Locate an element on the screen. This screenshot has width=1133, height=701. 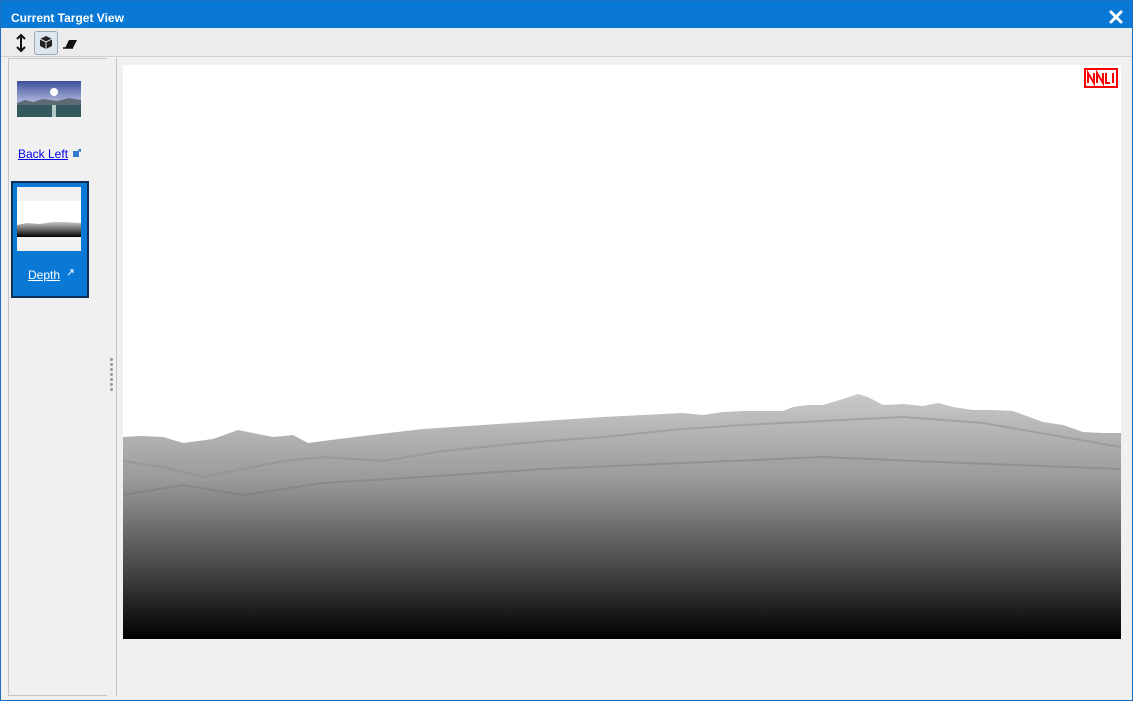
cube-icon is located at coordinates (46, 43).